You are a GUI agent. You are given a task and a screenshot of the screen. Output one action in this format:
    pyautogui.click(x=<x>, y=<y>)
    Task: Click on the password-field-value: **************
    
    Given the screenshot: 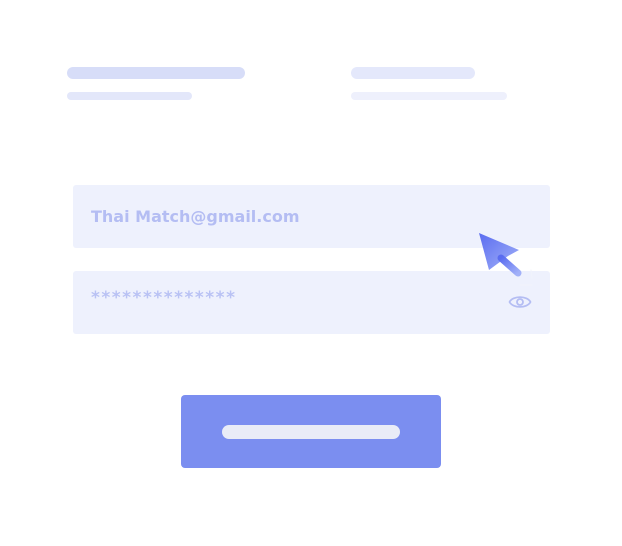 What is the action you would take?
    pyautogui.click(x=164, y=298)
    